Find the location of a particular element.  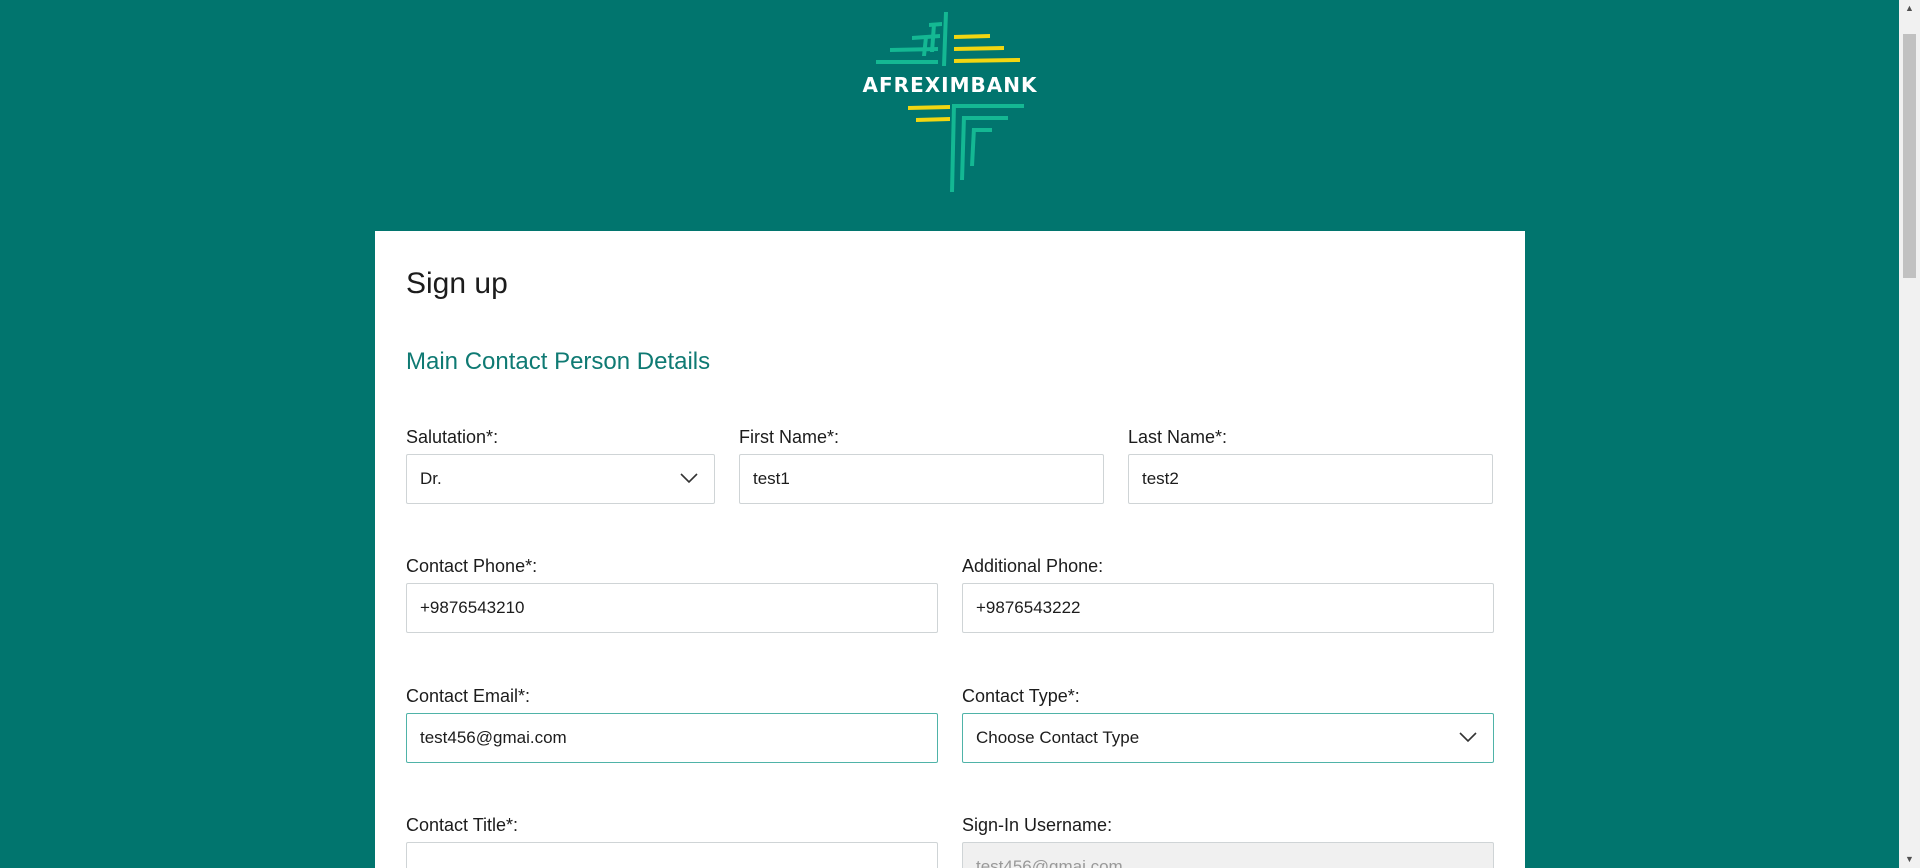

additional-phone-field: Additional Phone: +9876543222 is located at coordinates (1228, 595).